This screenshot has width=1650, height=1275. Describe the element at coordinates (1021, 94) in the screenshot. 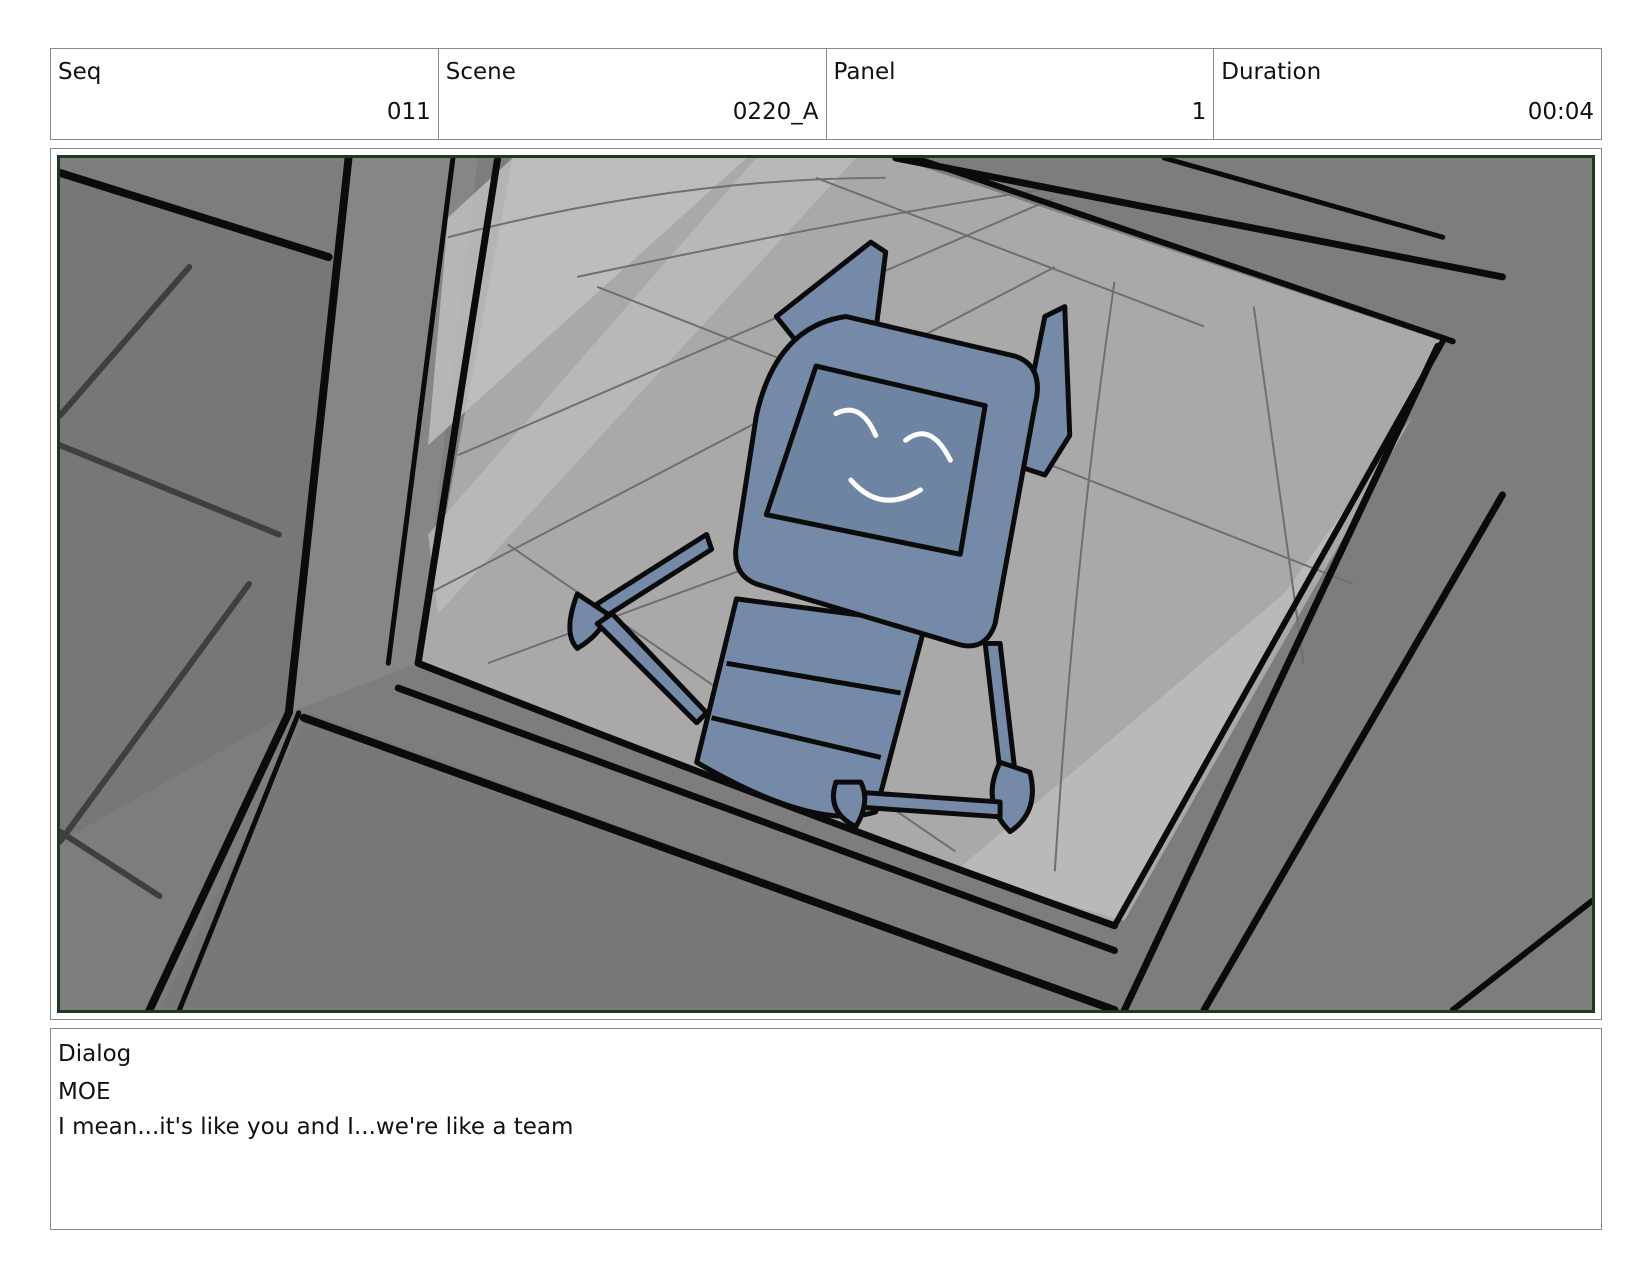

I see `panel-cell: Panel 1` at that location.